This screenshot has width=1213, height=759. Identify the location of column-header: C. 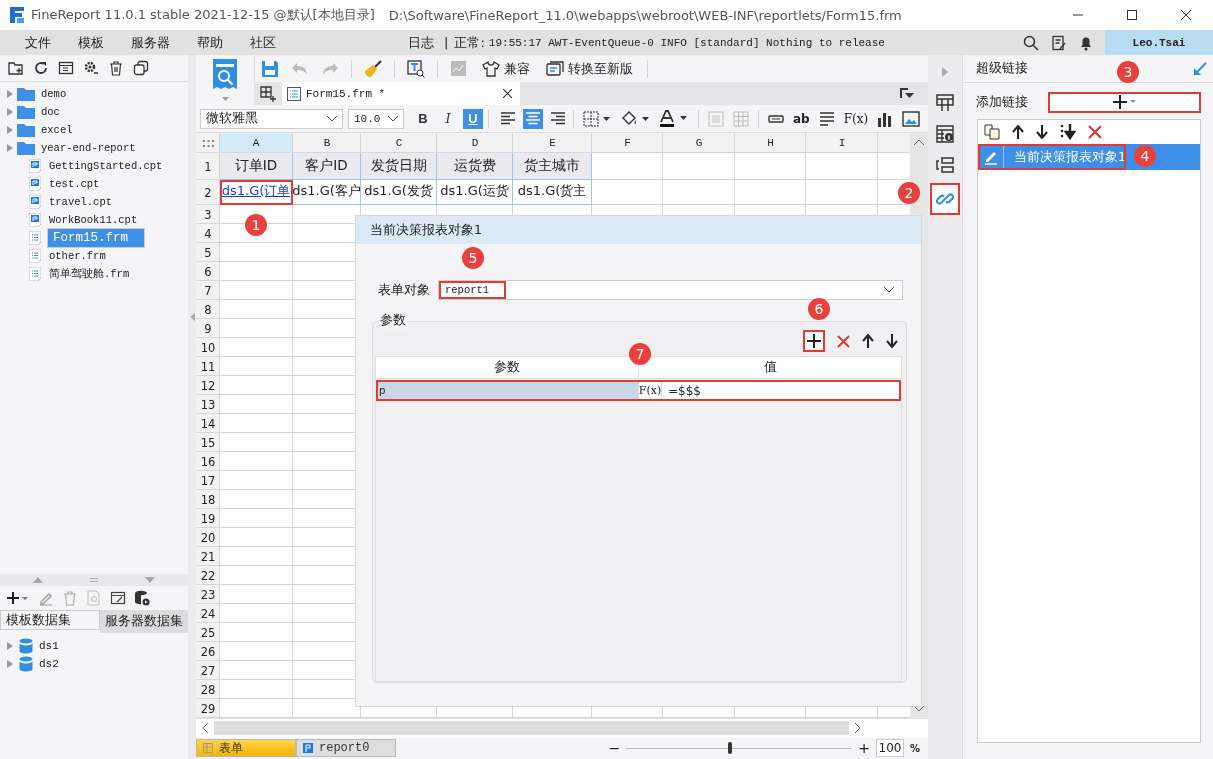
(399, 143).